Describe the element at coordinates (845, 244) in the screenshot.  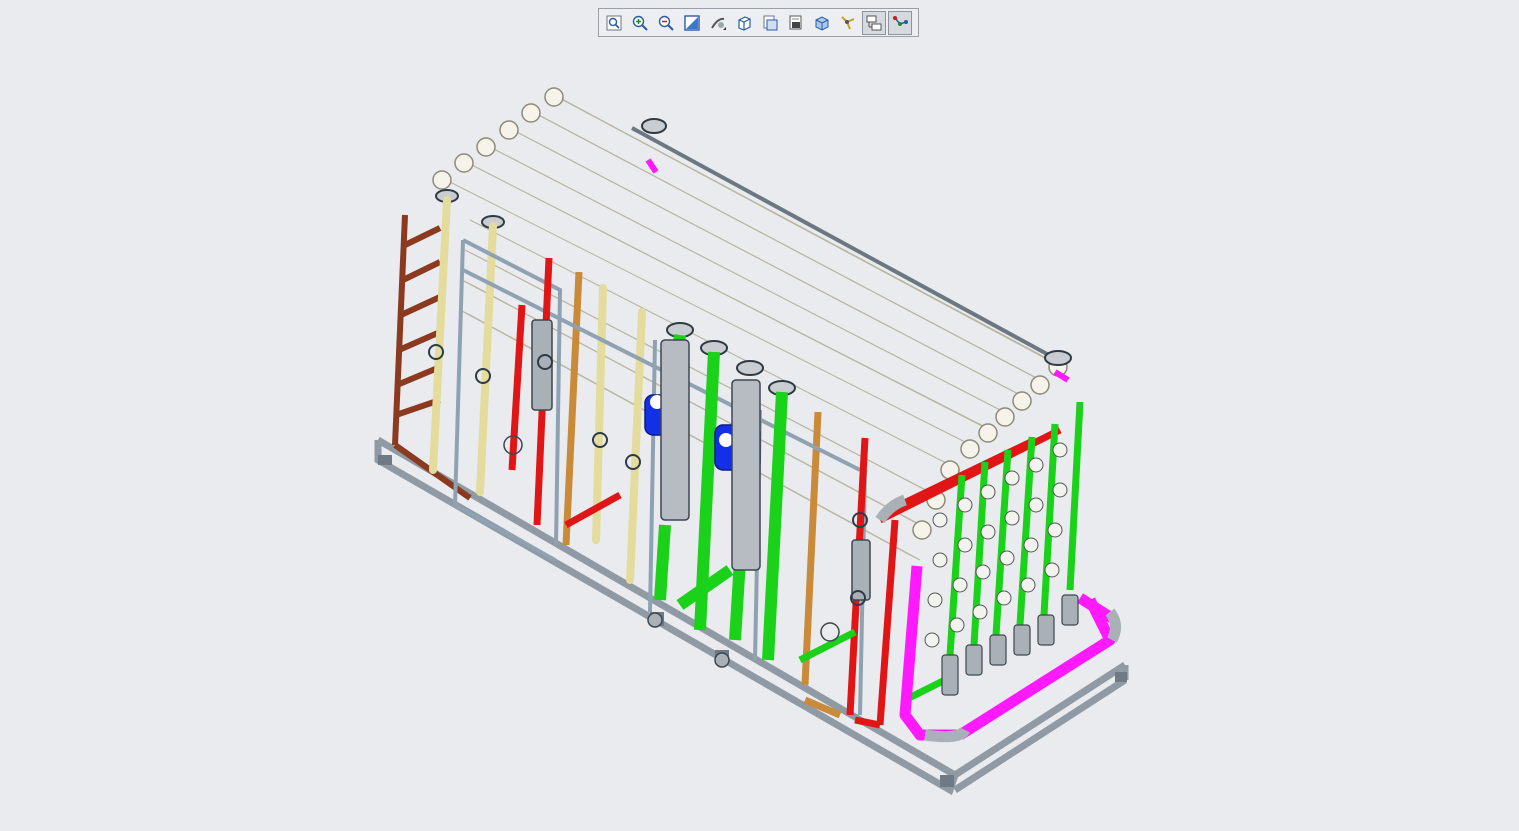
I see `vessel-top-rail` at that location.